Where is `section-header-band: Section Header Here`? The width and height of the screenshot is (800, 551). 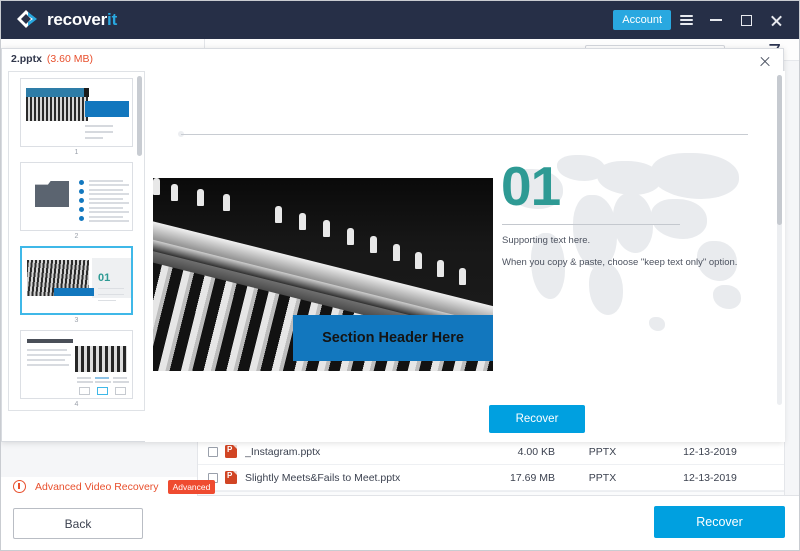
section-header-band: Section Header Here is located at coordinates (393, 338).